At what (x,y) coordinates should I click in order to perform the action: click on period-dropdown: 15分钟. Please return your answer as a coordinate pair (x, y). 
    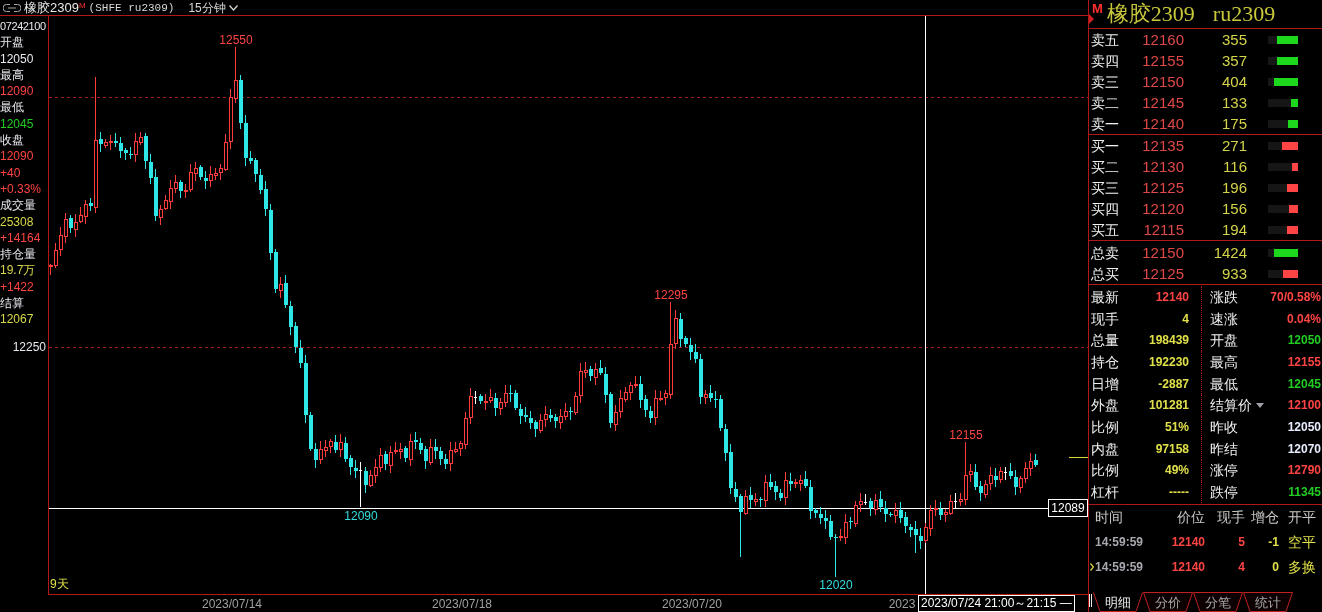
    Looking at the image, I should click on (213, 7).